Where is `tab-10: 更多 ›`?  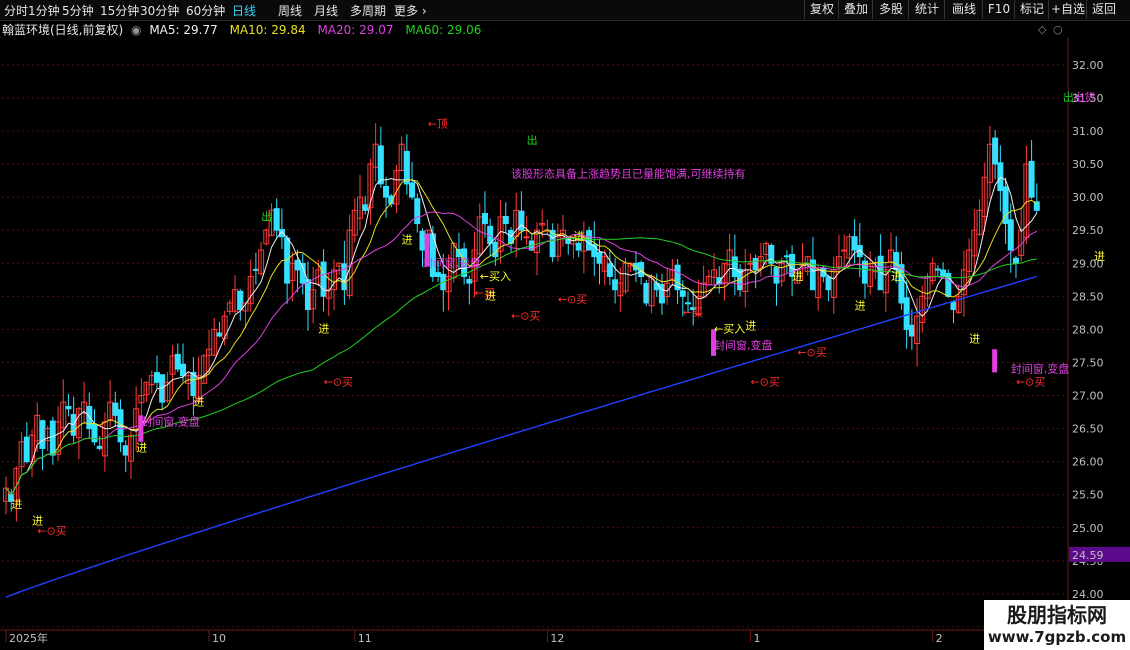 tab-10: 更多 › is located at coordinates (410, 10).